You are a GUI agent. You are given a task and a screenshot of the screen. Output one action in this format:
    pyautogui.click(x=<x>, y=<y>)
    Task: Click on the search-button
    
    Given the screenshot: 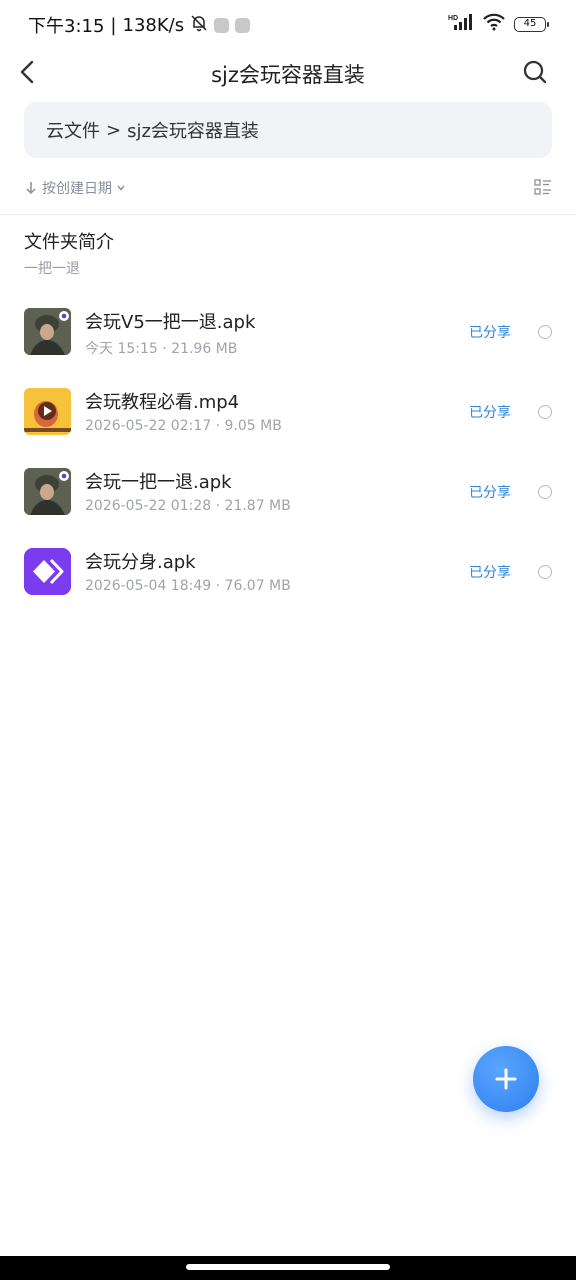 What is the action you would take?
    pyautogui.click(x=535, y=72)
    